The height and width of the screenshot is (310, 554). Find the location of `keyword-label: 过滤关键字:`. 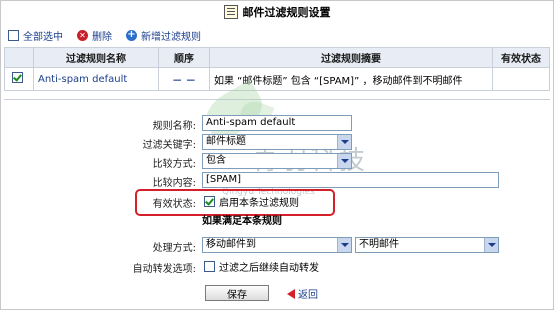

keyword-label: 过滤关键字: is located at coordinates (169, 145).